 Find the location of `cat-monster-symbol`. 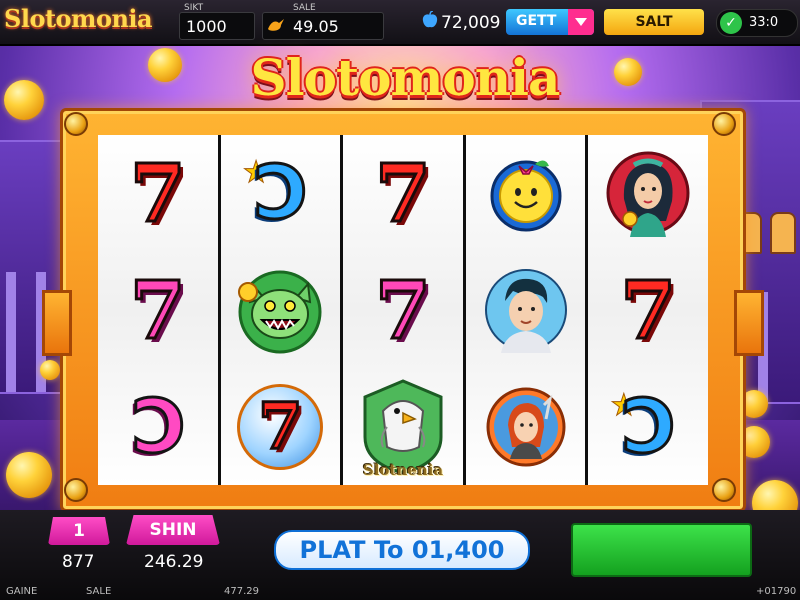

cat-monster-symbol is located at coordinates (280, 312).